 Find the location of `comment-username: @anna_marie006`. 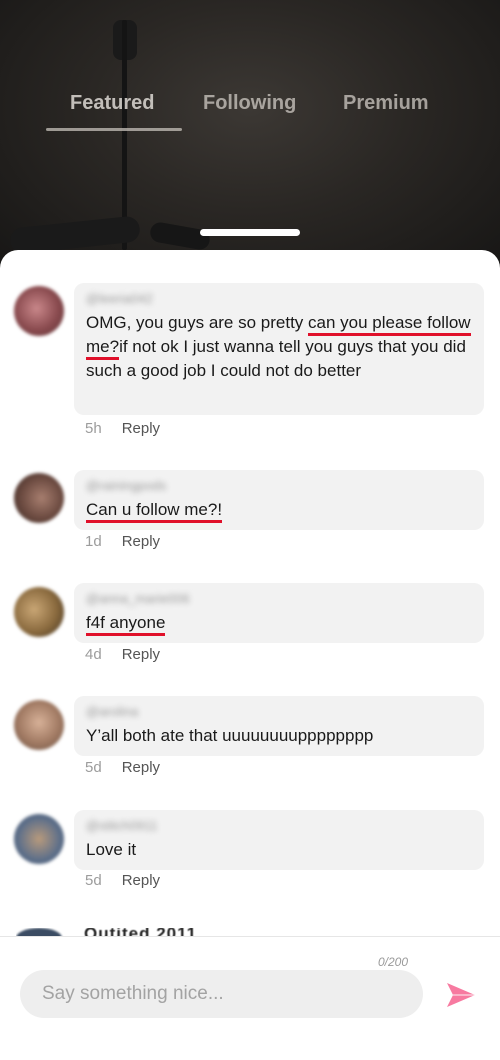

comment-username: @anna_marie006 is located at coordinates (279, 598).